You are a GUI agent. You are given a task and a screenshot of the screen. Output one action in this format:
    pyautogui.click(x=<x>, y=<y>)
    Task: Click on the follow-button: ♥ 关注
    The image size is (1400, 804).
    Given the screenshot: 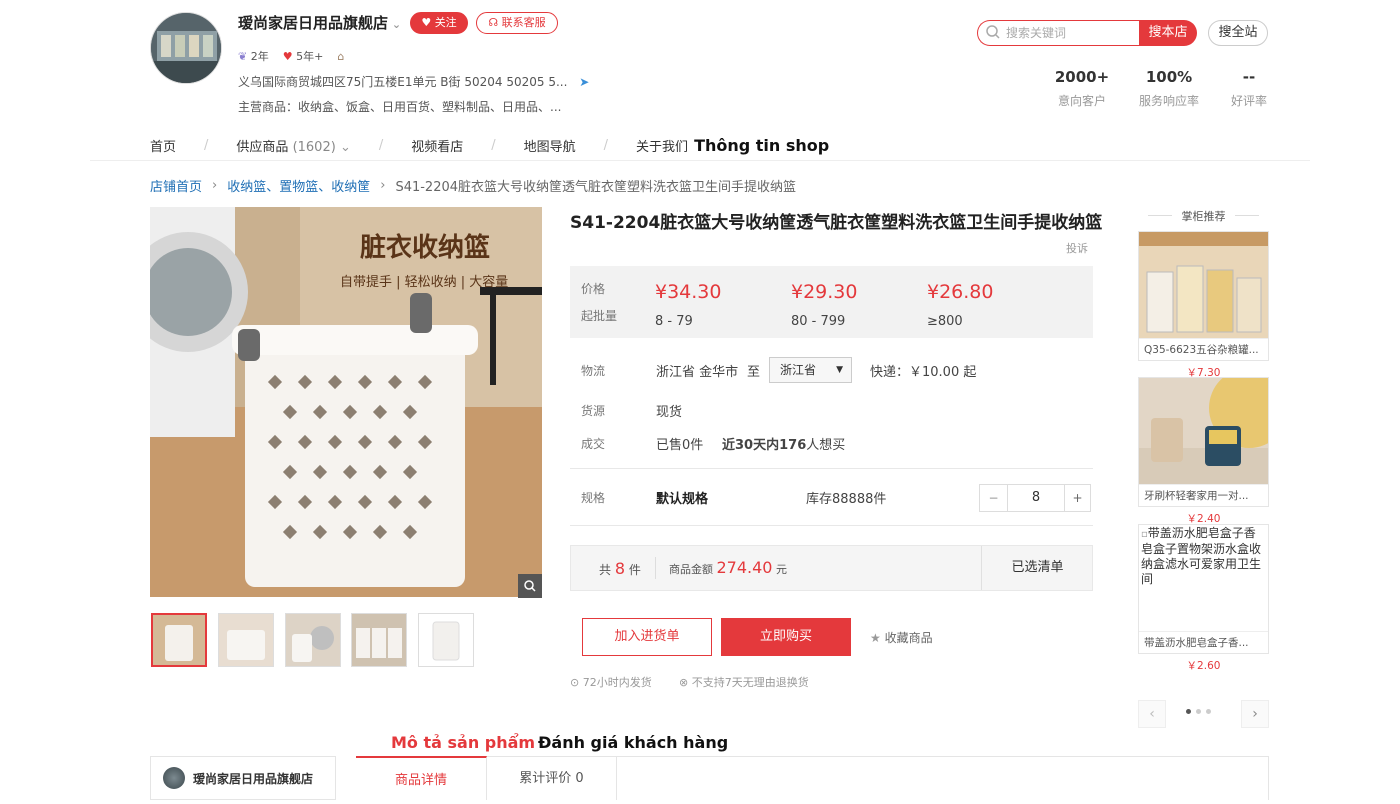 What is the action you would take?
    pyautogui.click(x=439, y=23)
    